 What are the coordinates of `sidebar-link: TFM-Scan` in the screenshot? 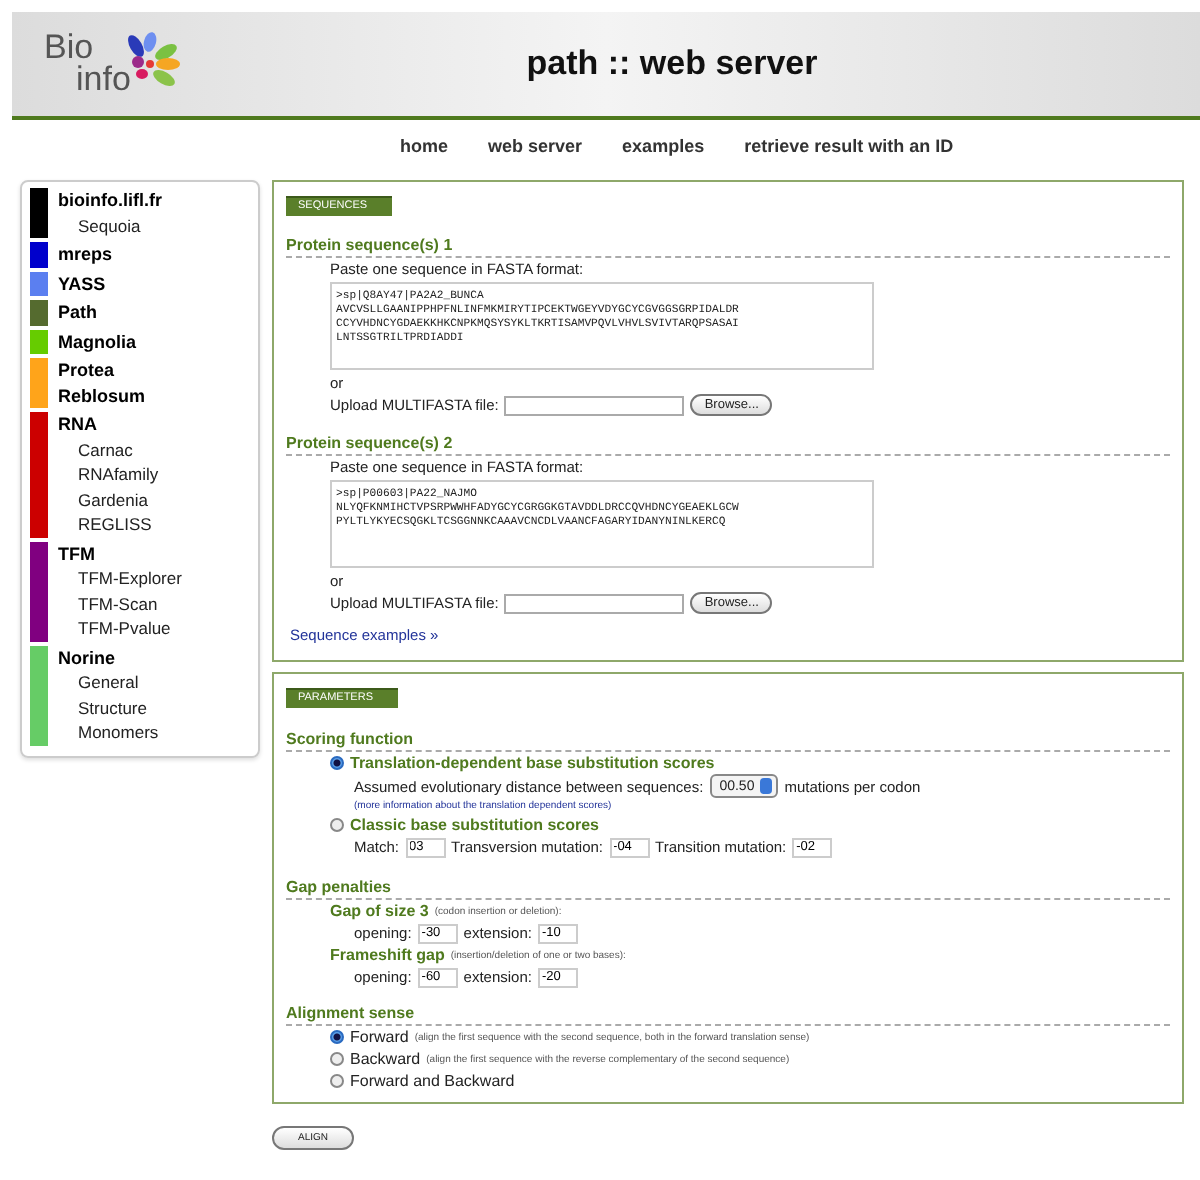 It's located at (120, 603).